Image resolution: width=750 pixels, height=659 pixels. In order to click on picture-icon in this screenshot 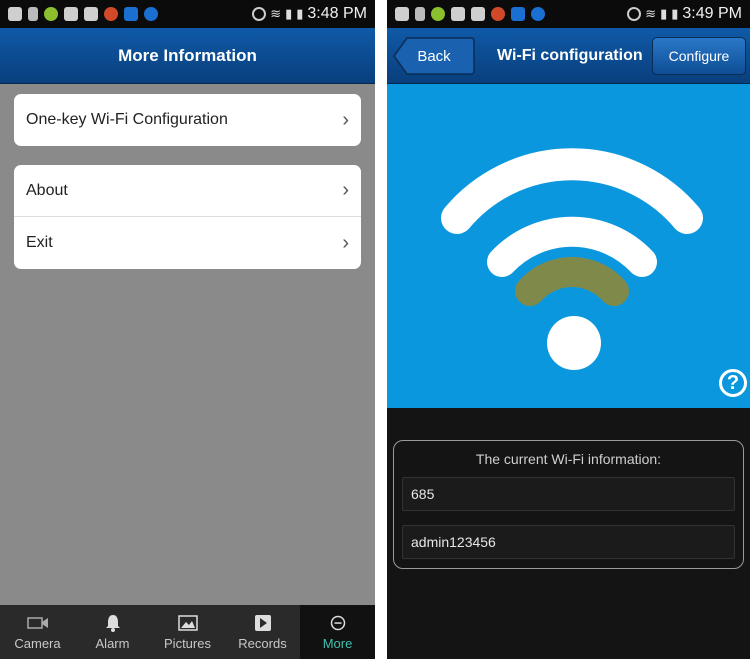, I will do `click(187, 623)`.